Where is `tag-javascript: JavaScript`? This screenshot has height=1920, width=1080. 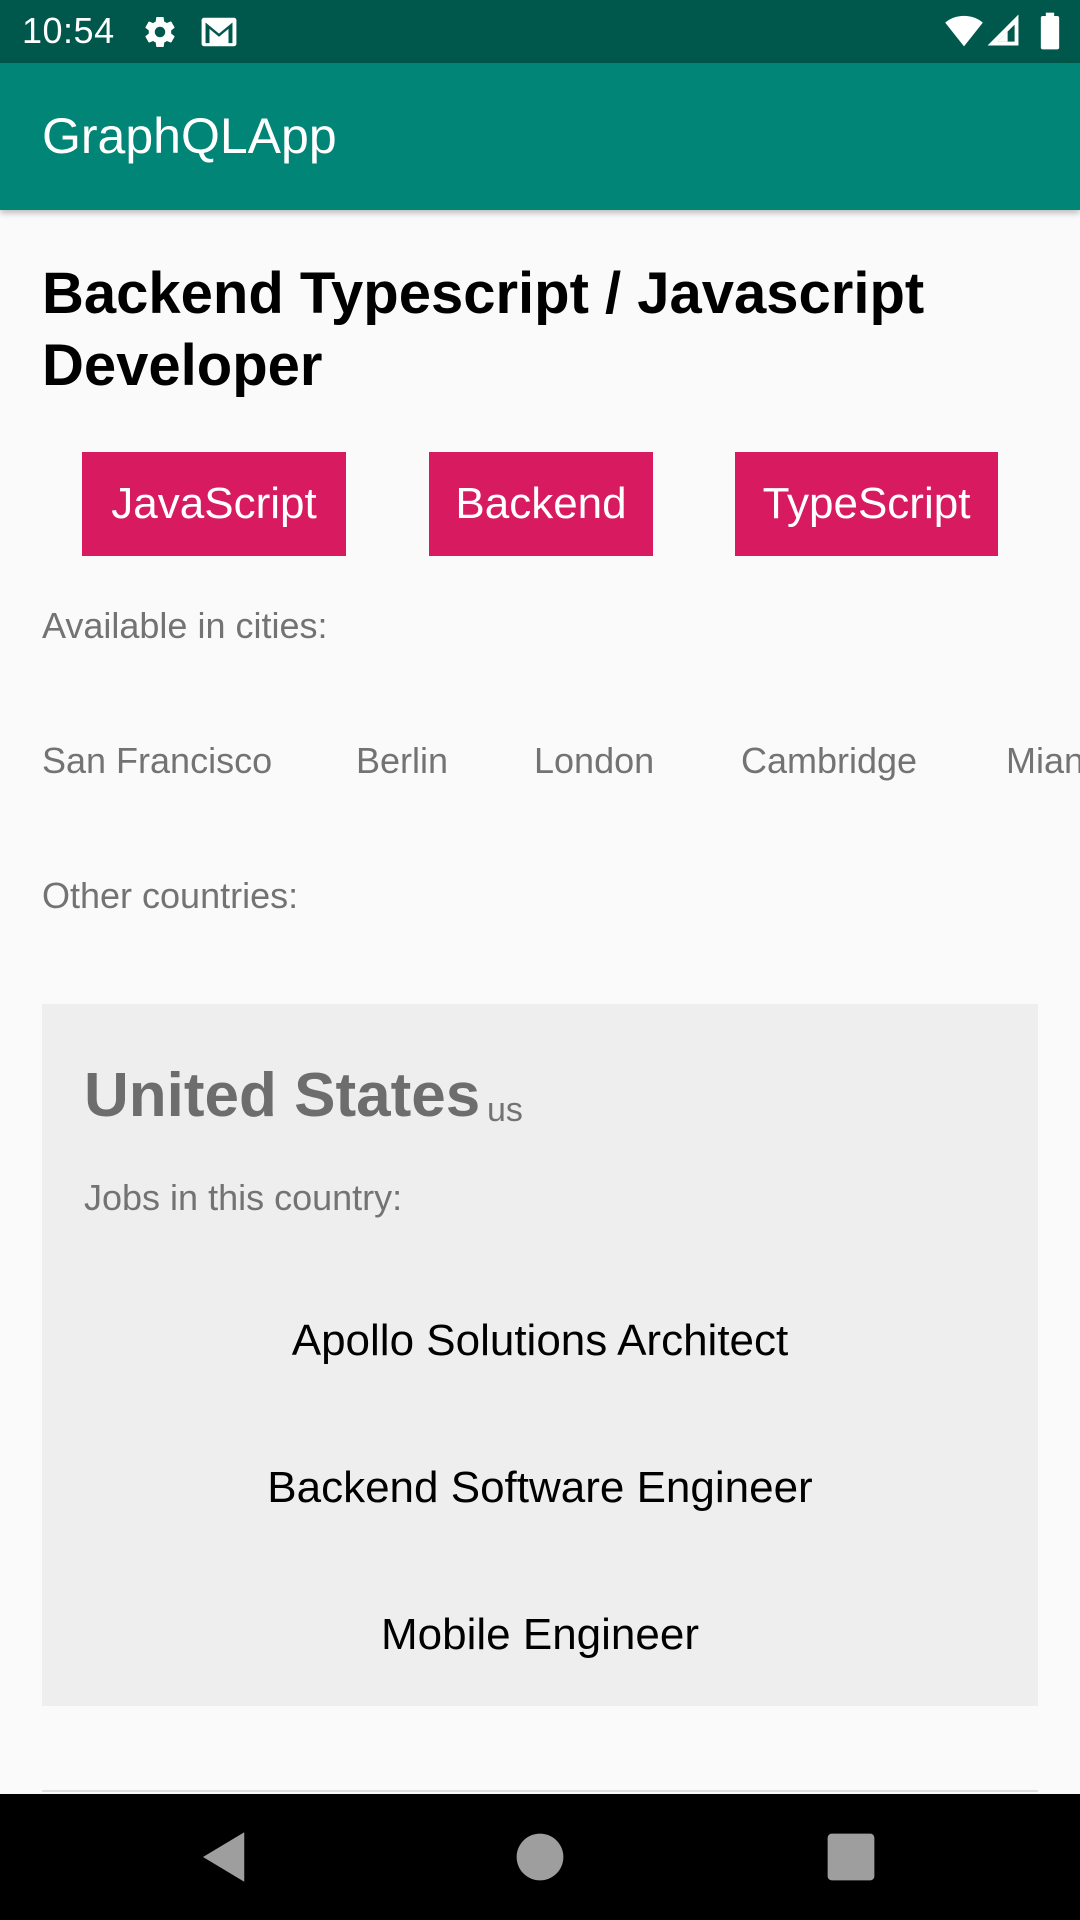 tag-javascript: JavaScript is located at coordinates (214, 504).